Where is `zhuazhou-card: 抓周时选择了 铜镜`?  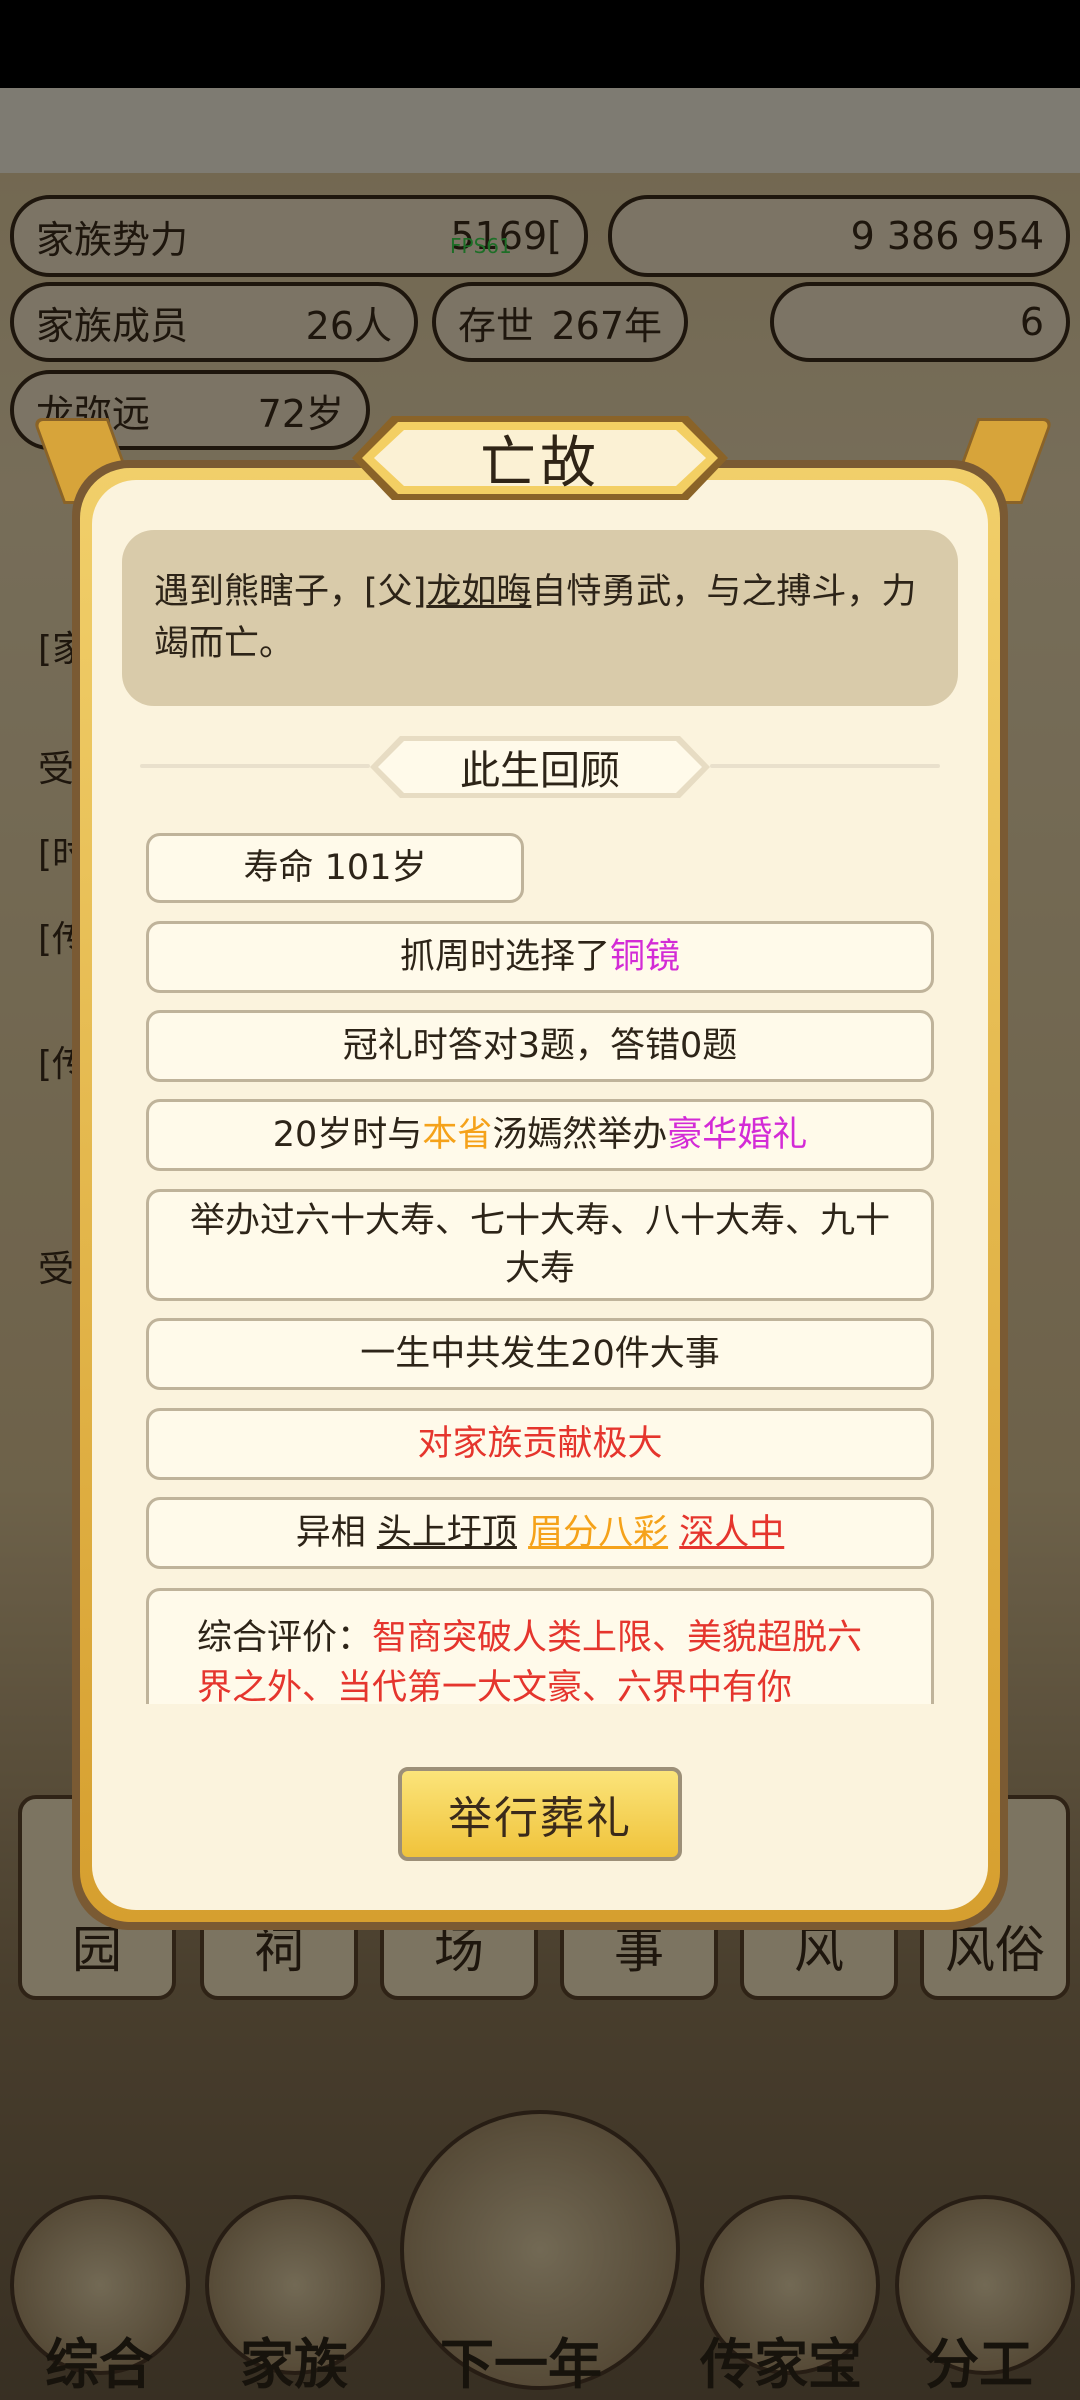
zhuazhou-card: 抓周时选择了 铜镜 is located at coordinates (540, 957).